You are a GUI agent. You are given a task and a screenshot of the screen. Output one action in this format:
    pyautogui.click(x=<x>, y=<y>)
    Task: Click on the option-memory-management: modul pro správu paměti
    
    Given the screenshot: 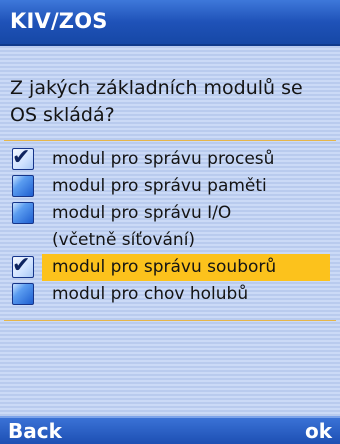 What is the action you would take?
    pyautogui.click(x=171, y=186)
    